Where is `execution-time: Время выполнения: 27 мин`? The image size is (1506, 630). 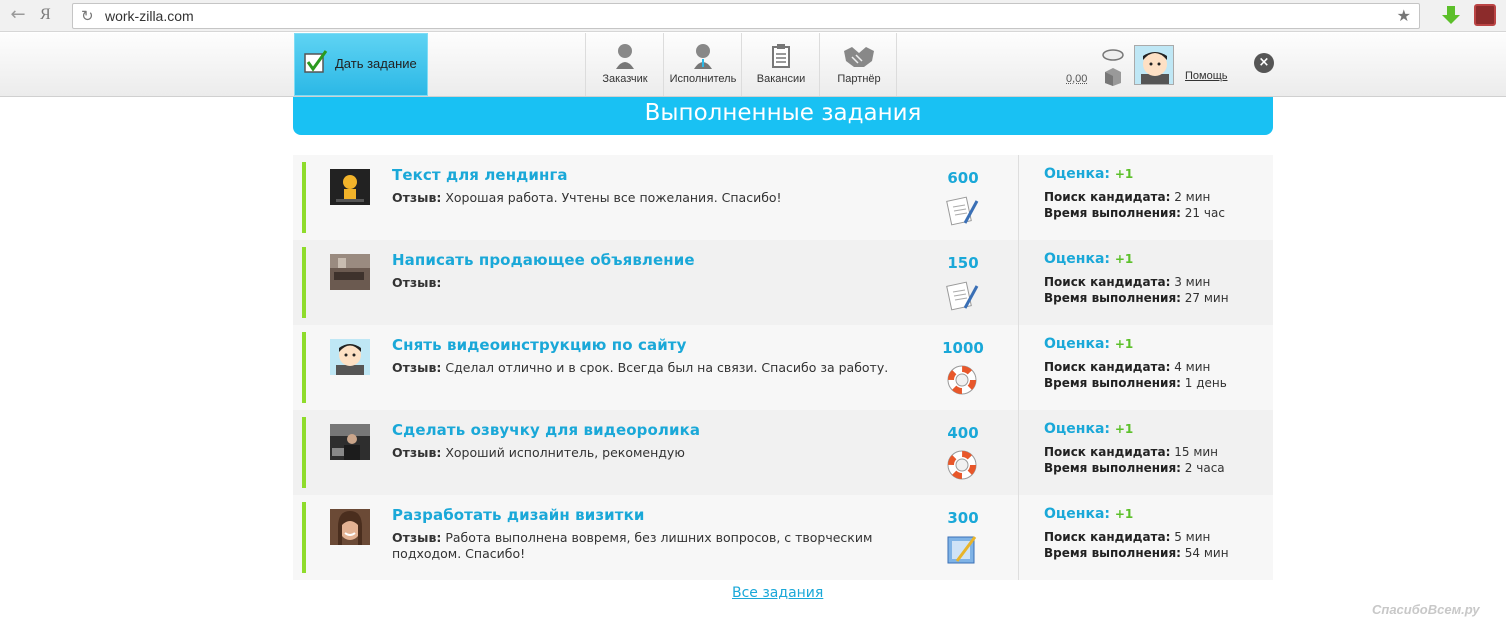
execution-time: Время выполнения: 27 мин is located at coordinates (1136, 298).